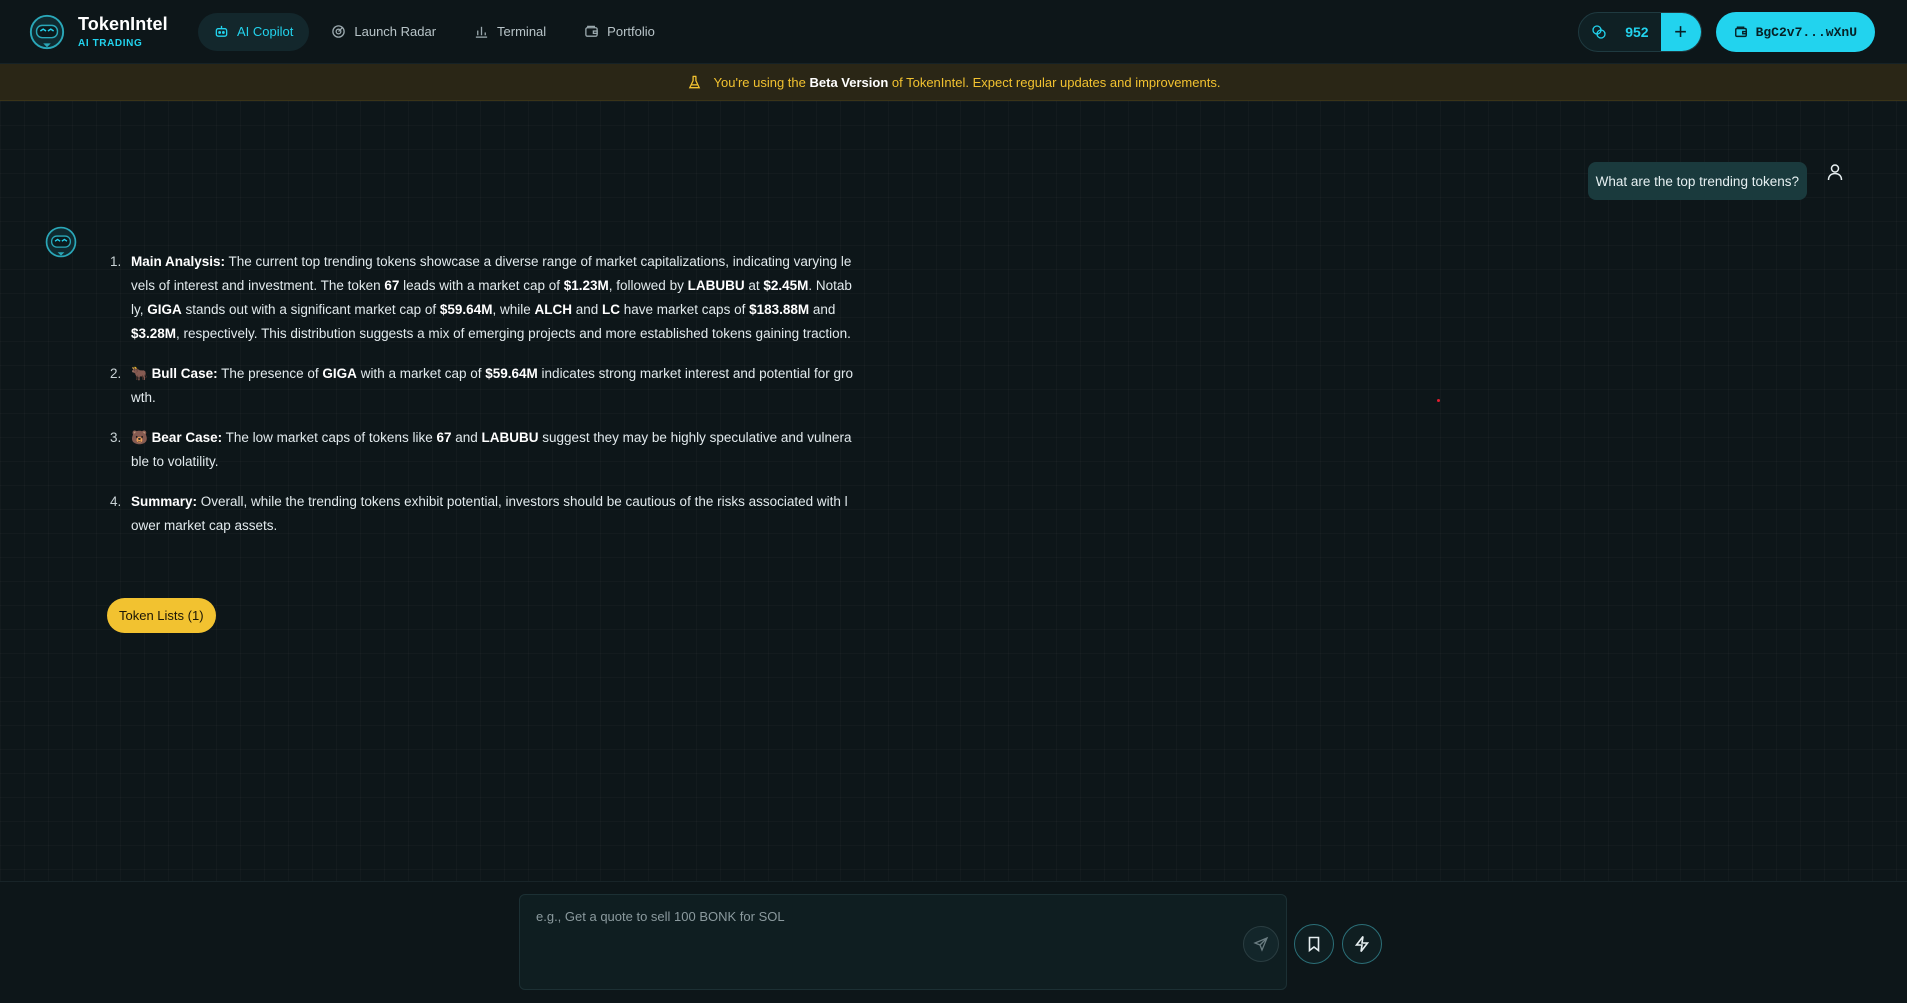 The image size is (1907, 1003). What do you see at coordinates (694, 81) in the screenshot?
I see `flask-icon` at bounding box center [694, 81].